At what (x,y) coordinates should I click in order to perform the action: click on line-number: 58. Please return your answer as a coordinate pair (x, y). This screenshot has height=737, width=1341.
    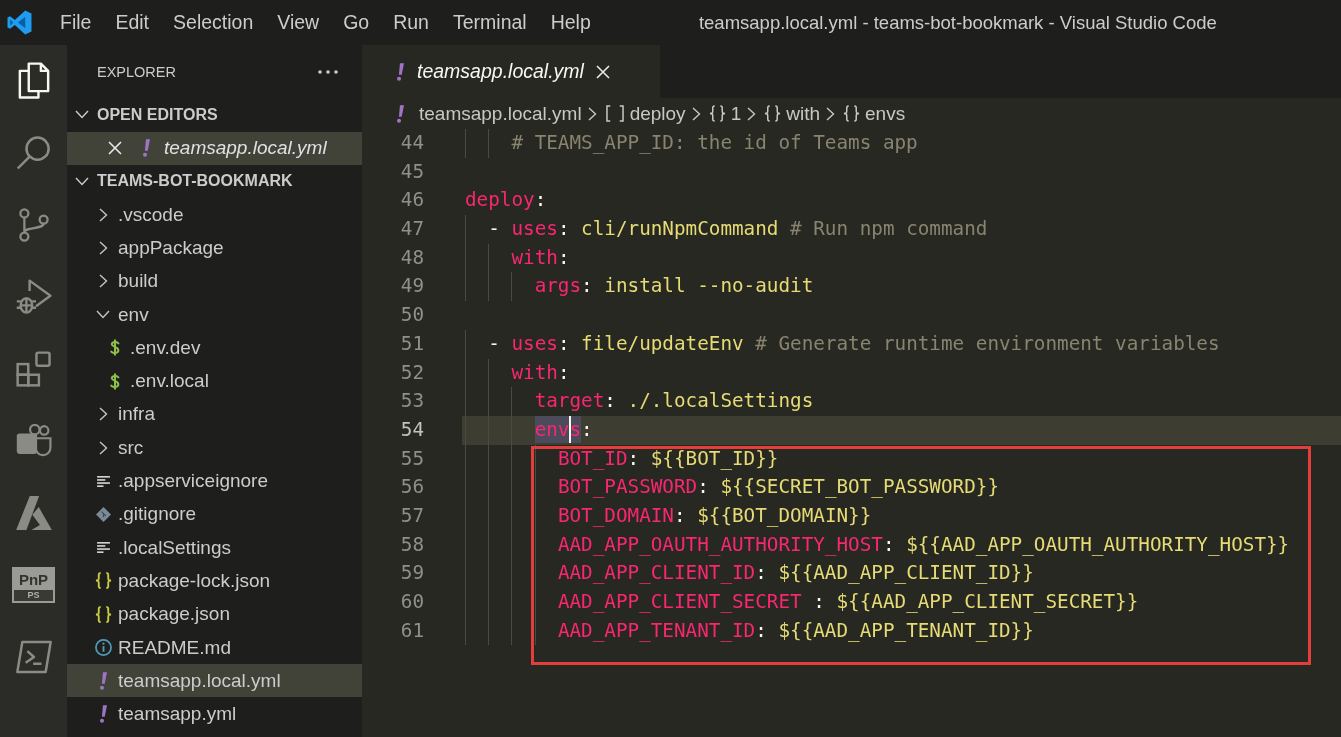
    Looking at the image, I should click on (411, 544).